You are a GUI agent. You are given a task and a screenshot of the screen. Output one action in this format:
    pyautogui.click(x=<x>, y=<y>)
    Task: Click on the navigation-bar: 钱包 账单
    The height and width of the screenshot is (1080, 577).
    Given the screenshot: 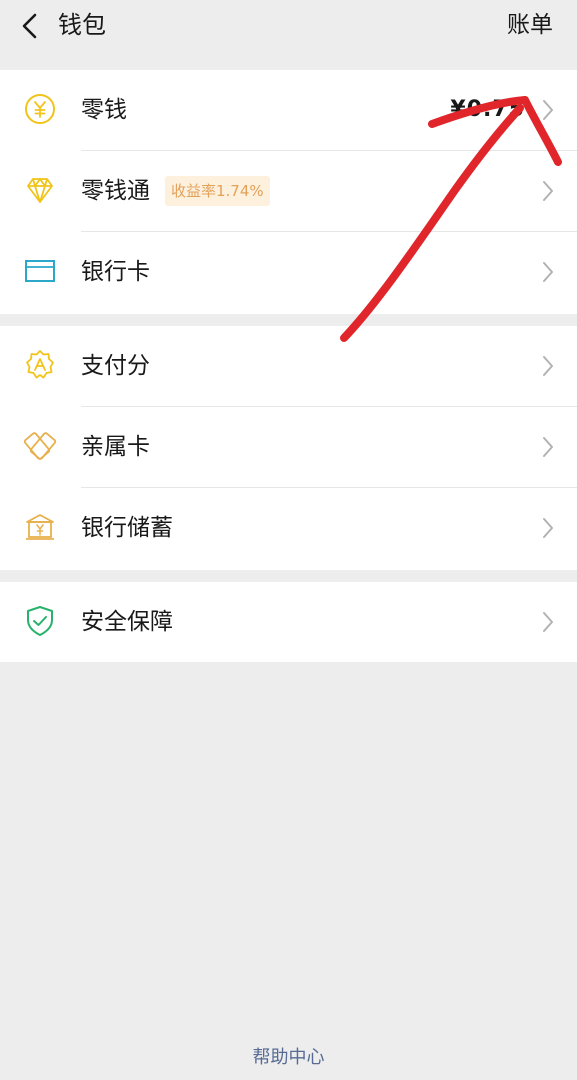 What is the action you would take?
    pyautogui.click(x=288, y=35)
    